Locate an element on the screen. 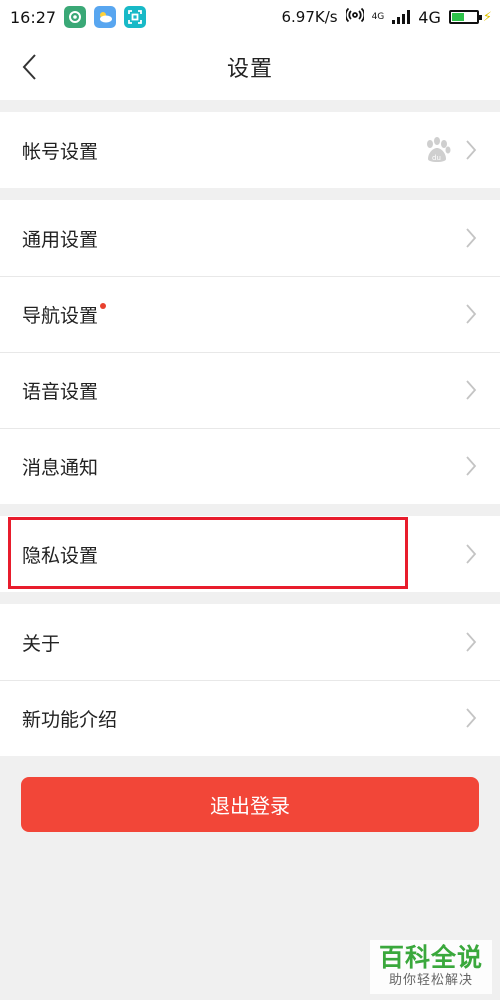 This screenshot has height=1000, width=500. privacy-settings-row: 隐私设置 is located at coordinates (250, 554).